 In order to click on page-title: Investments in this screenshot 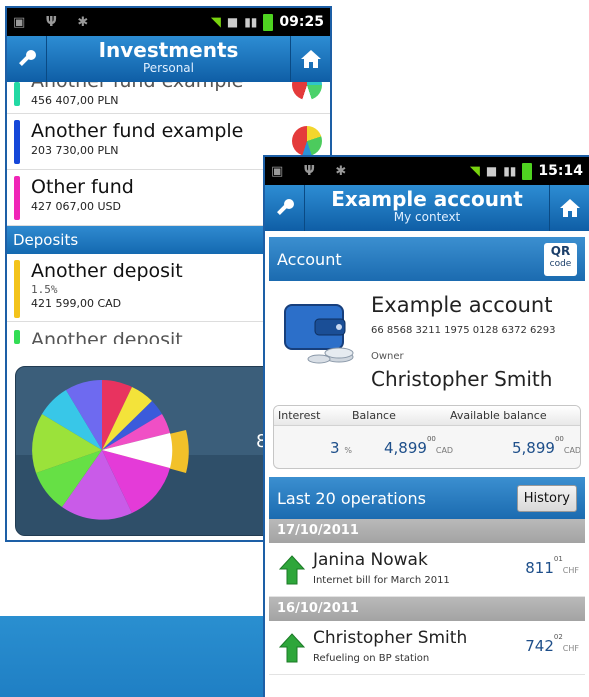, I will do `click(168, 50)`.